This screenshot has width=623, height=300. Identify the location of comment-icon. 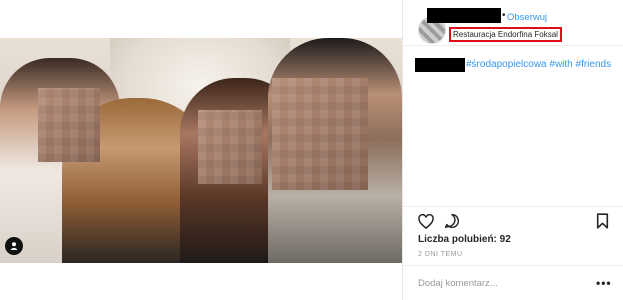
(452, 221).